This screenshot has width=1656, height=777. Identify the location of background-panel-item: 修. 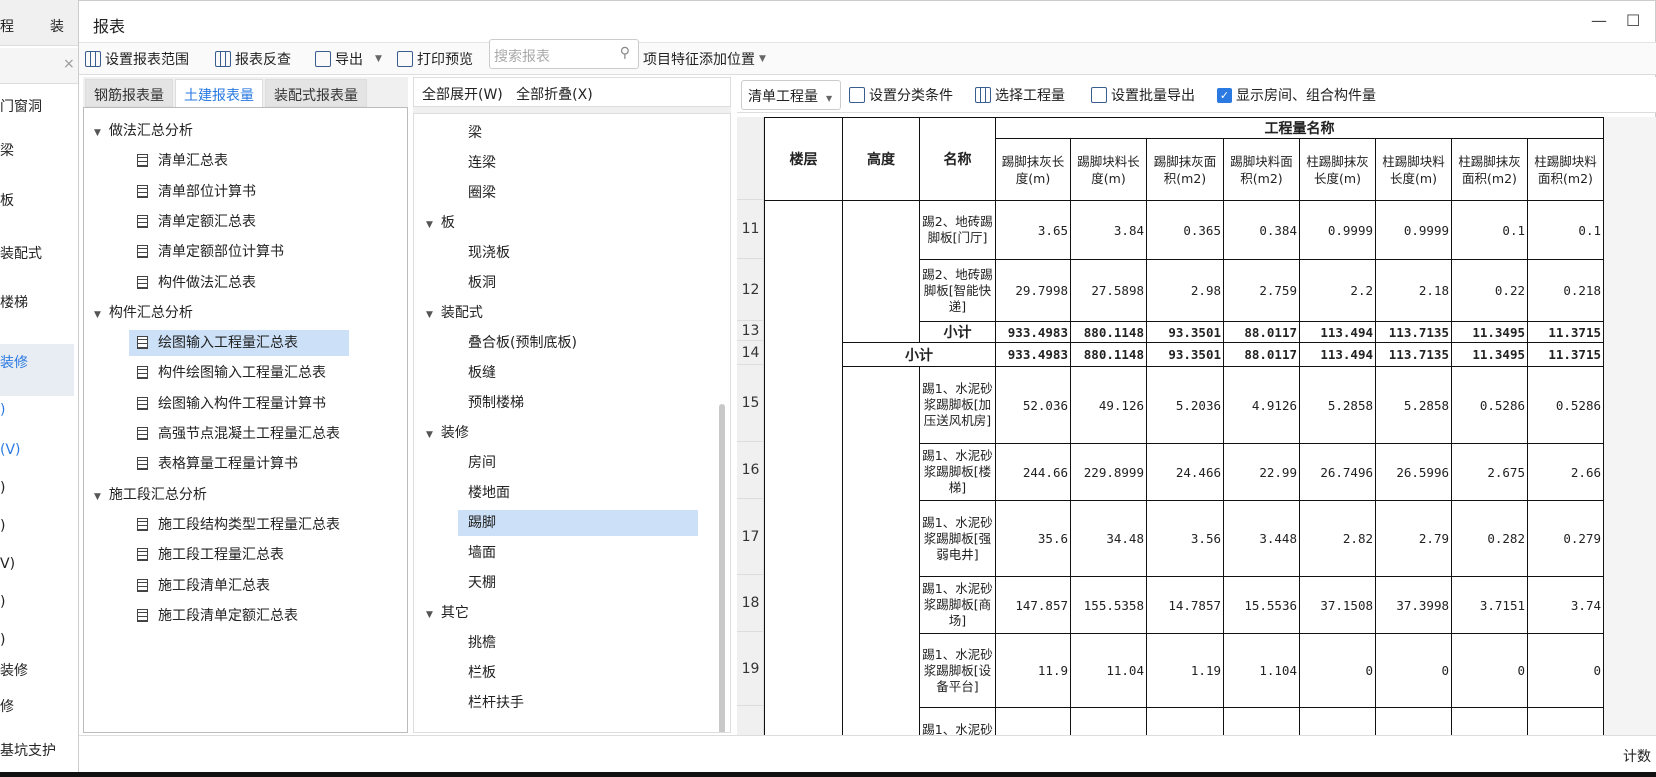
(7, 706).